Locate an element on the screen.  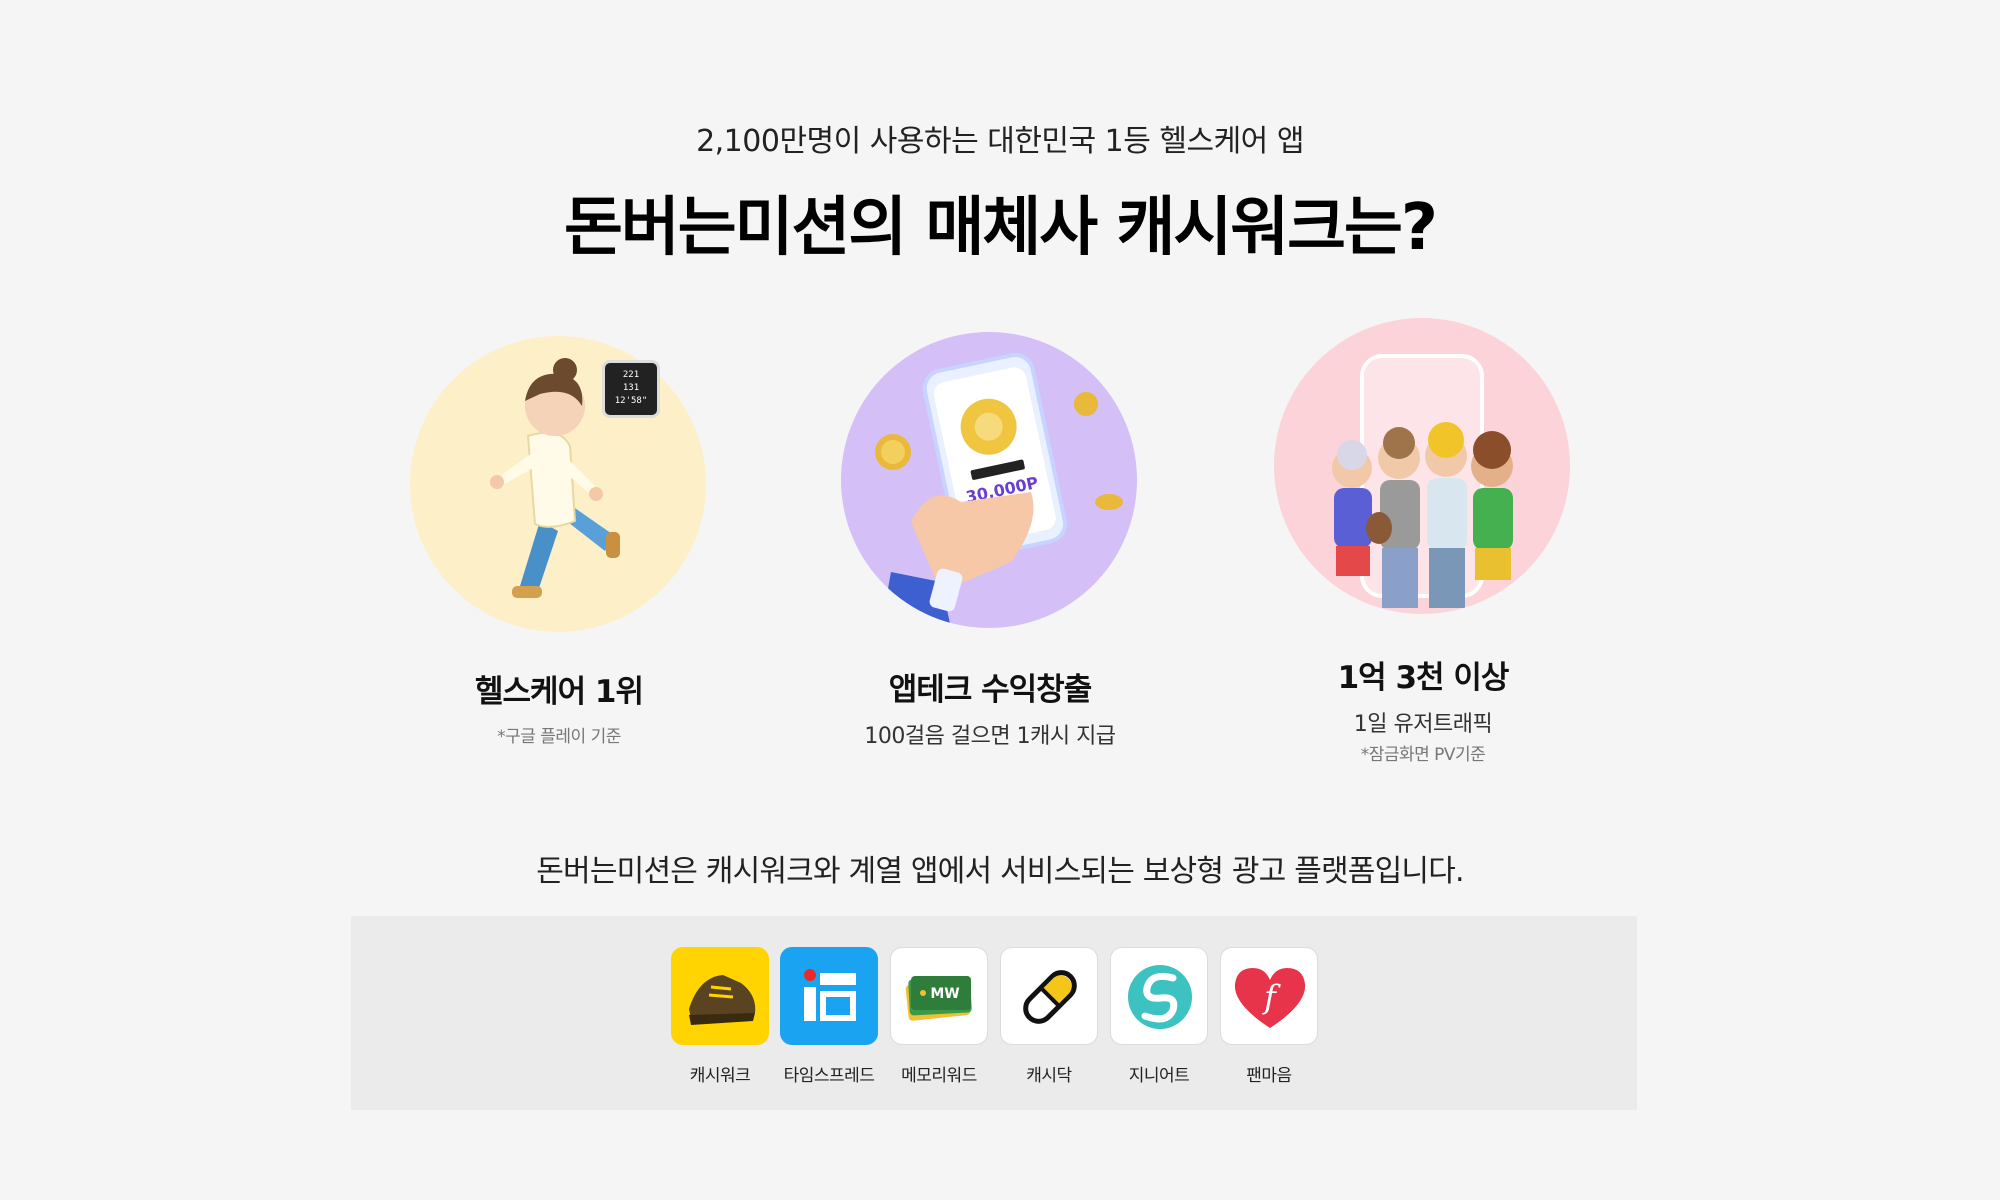
feature-traffic: 1억 3천 이상 1일 유저트래픽 *잠금화면 PV기준 is located at coordinates (1423, 543).